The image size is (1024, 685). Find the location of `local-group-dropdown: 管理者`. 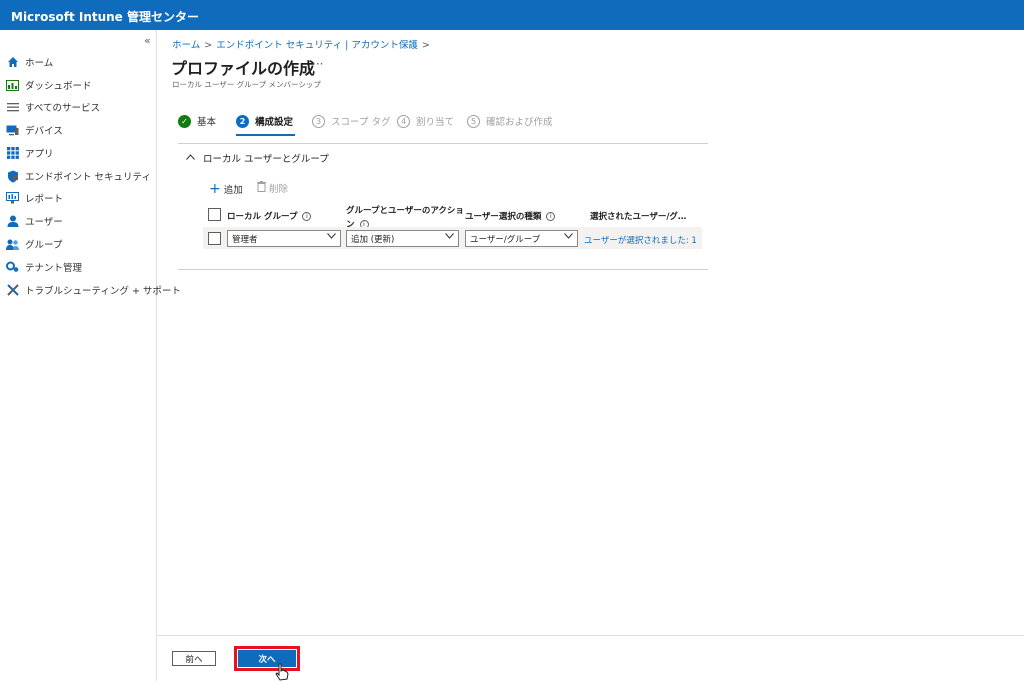

local-group-dropdown: 管理者 is located at coordinates (284, 238).